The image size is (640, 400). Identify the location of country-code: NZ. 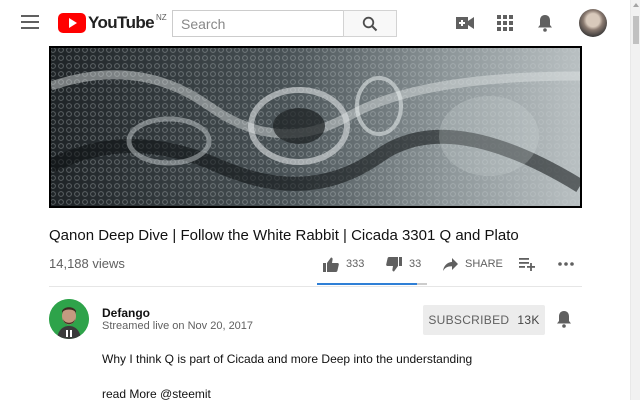
(161, 17).